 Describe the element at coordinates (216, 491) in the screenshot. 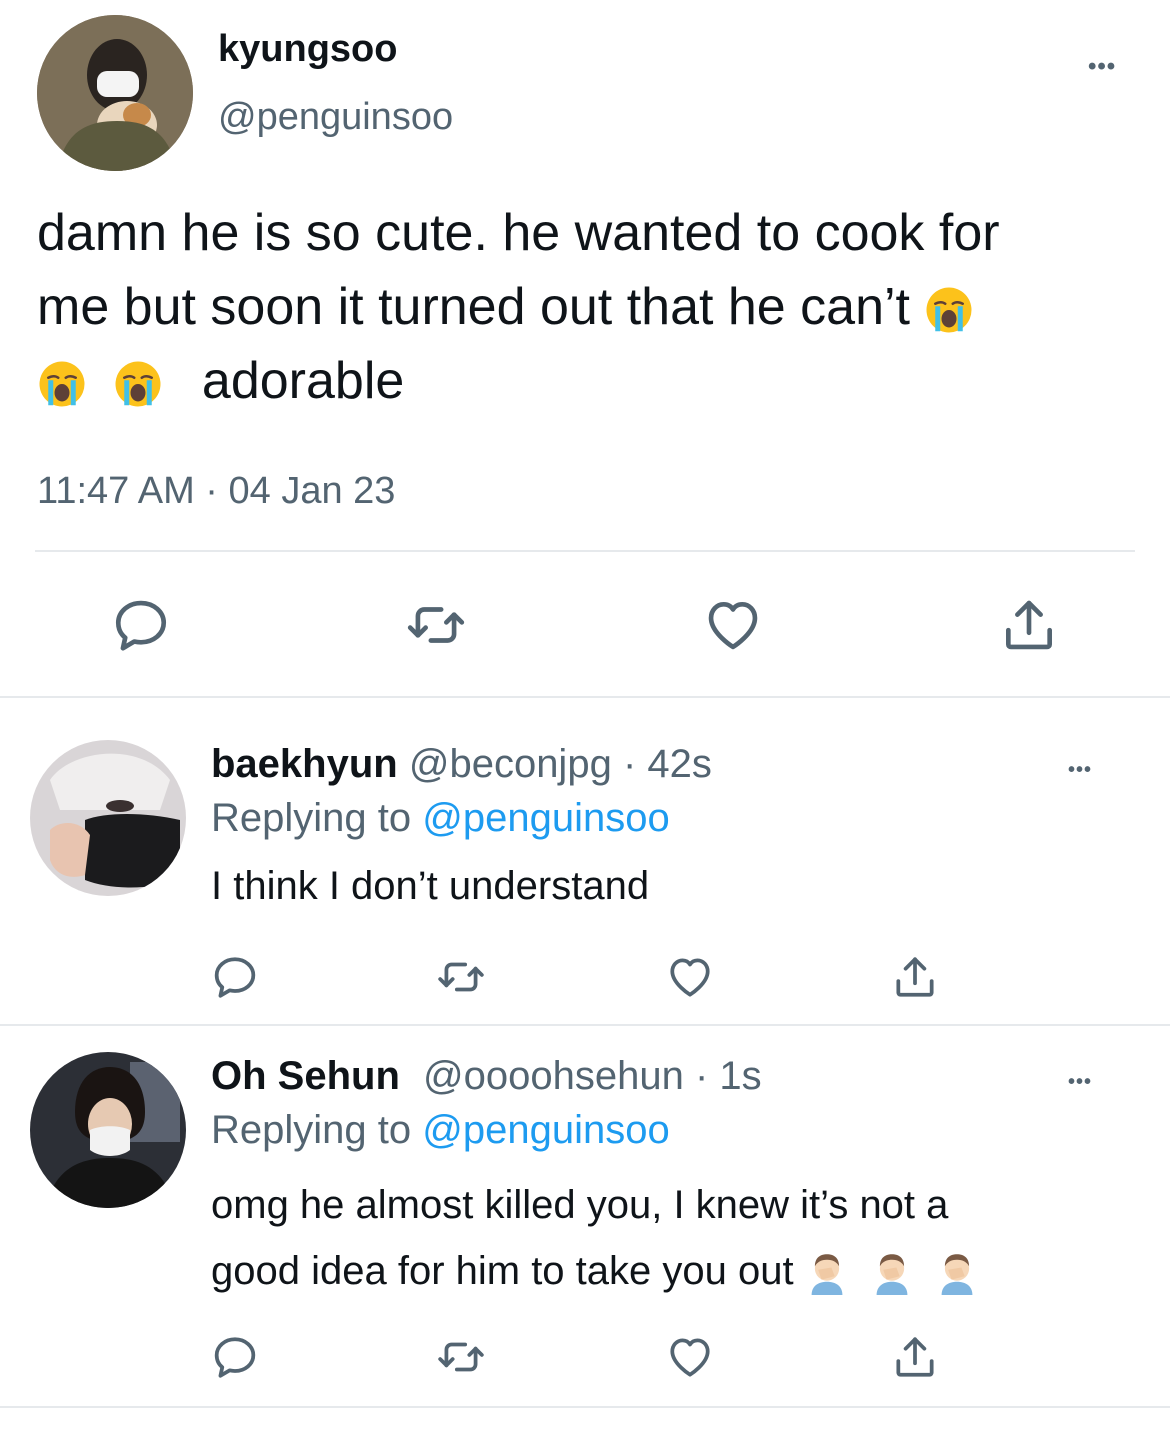

I see `tweet-timestamp: 11:47 AM · 04 Jan 23` at that location.